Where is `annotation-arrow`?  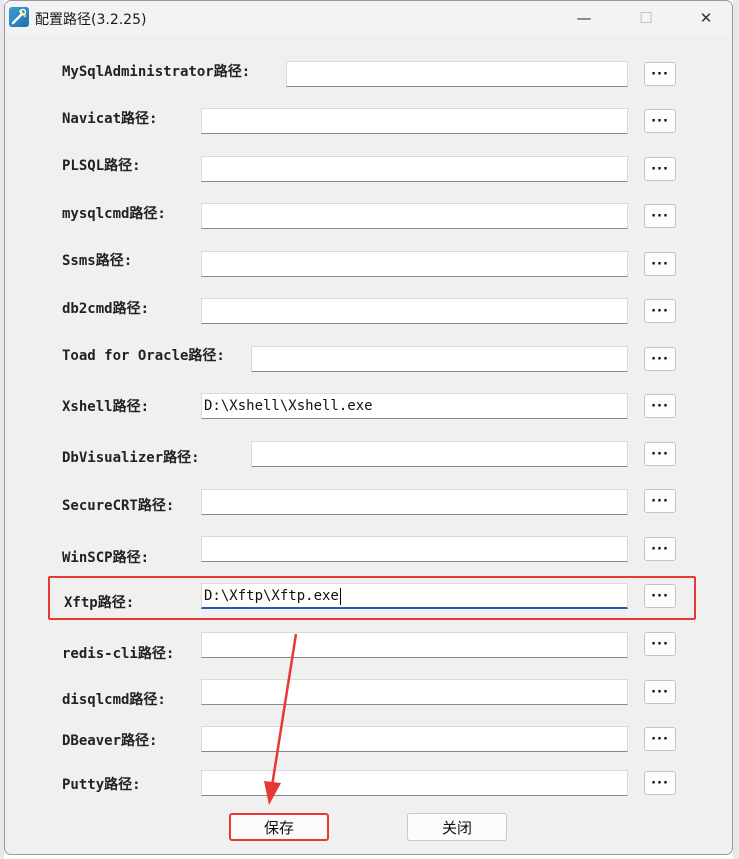
annotation-arrow is located at coordinates (281, 719).